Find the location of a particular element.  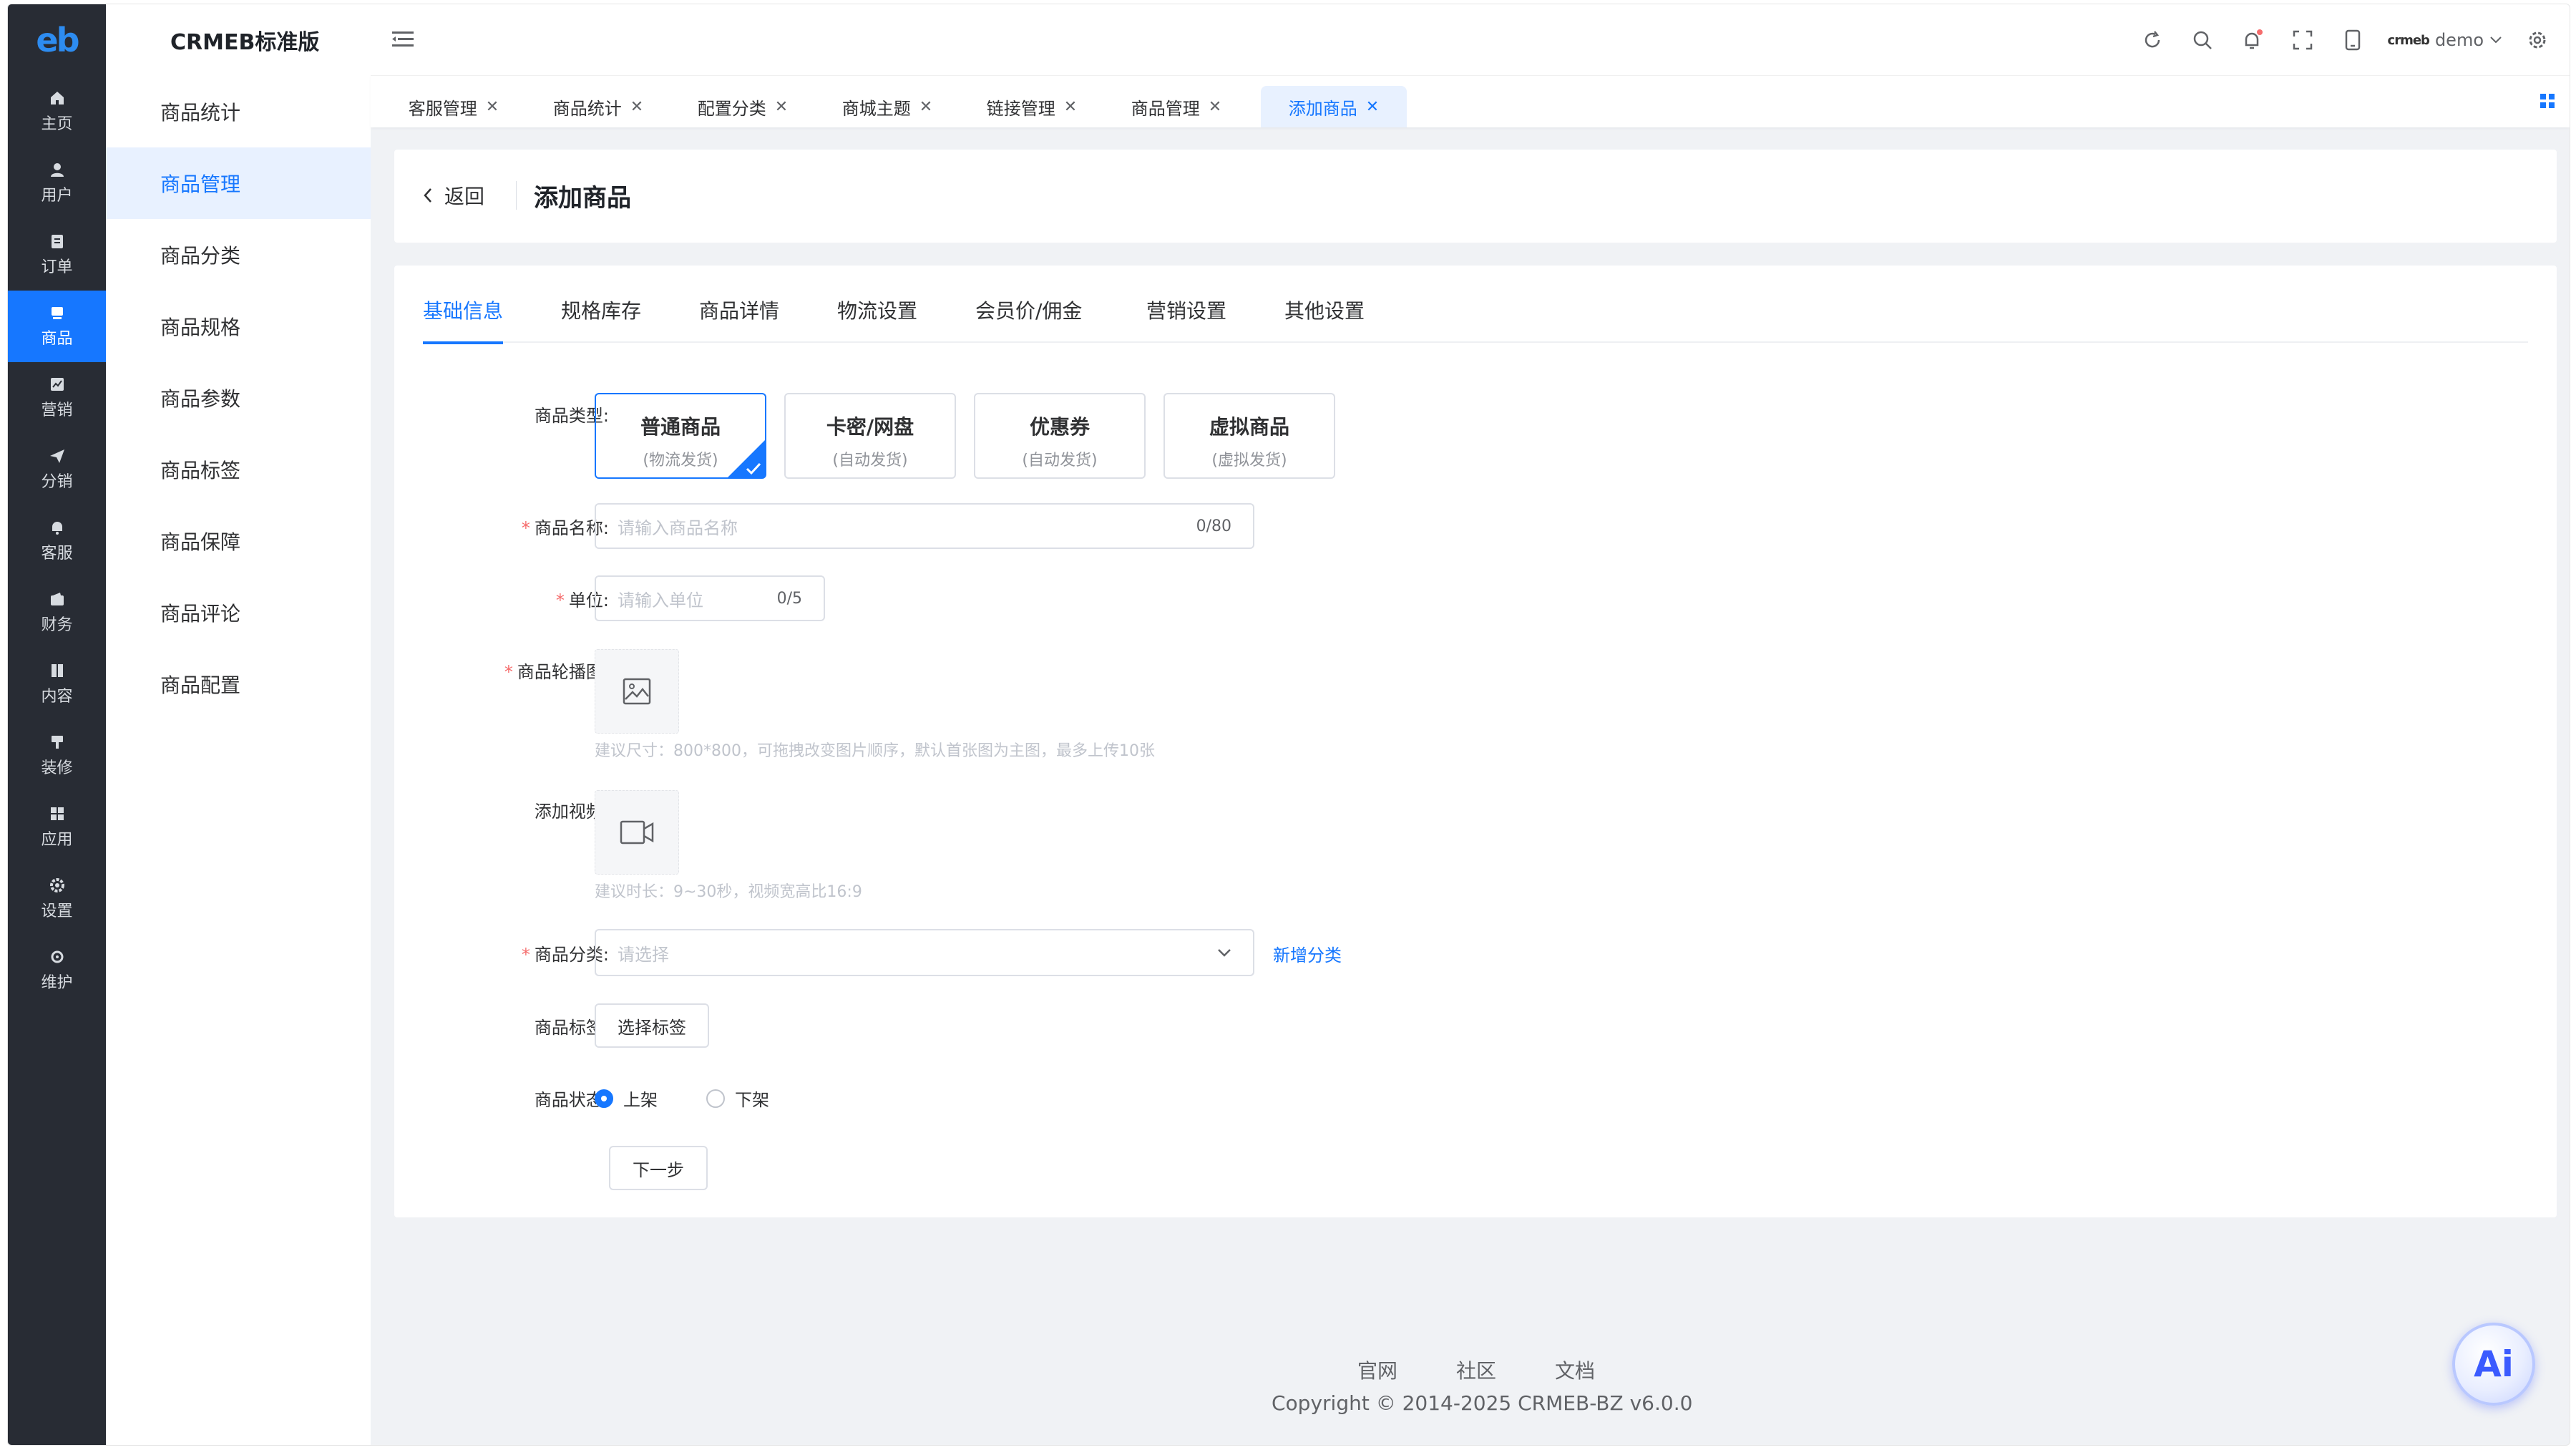

unit-label: * 单位: is located at coordinates (582, 600).